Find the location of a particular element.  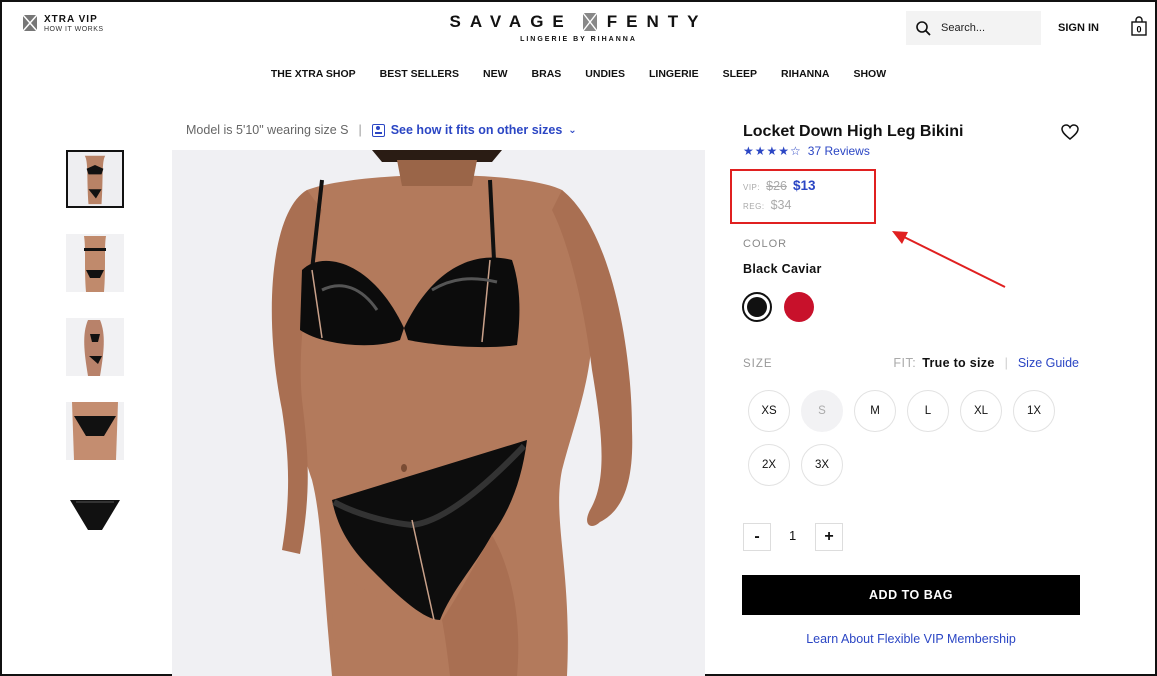

thumbnail-side is located at coordinates (95, 347).